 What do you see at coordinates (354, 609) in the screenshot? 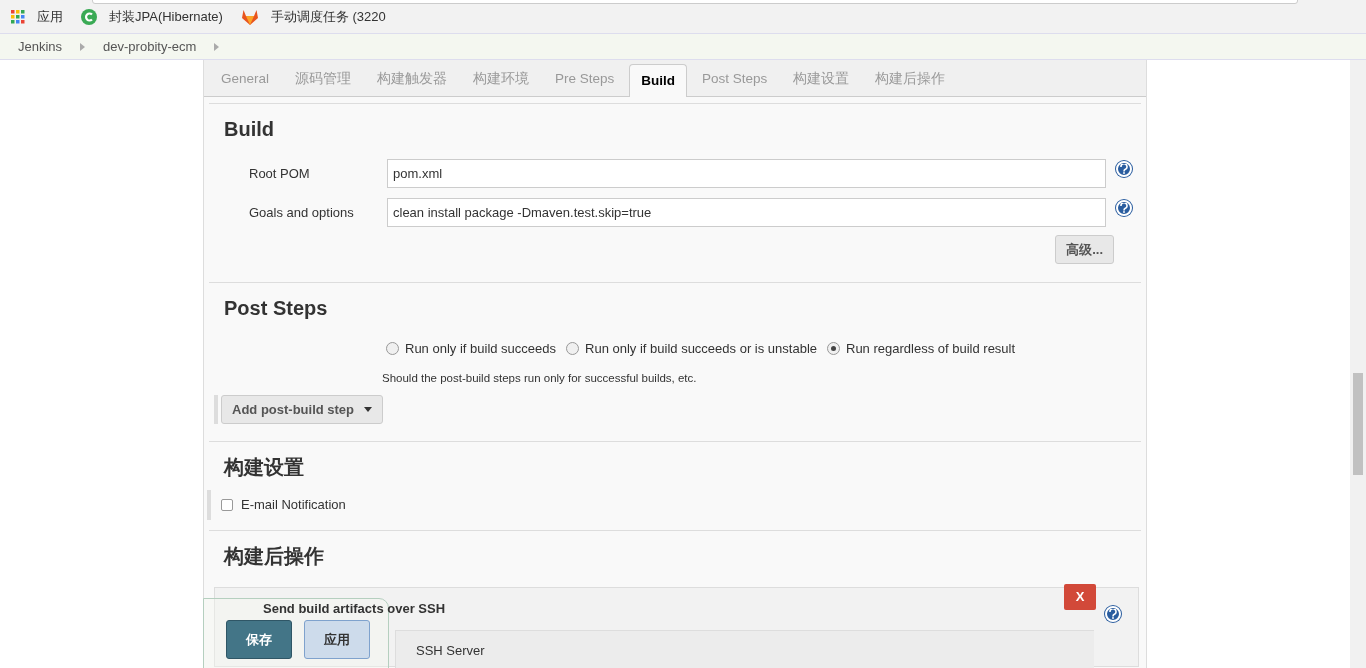
I see `step-title: Send build artifacts over SSH` at bounding box center [354, 609].